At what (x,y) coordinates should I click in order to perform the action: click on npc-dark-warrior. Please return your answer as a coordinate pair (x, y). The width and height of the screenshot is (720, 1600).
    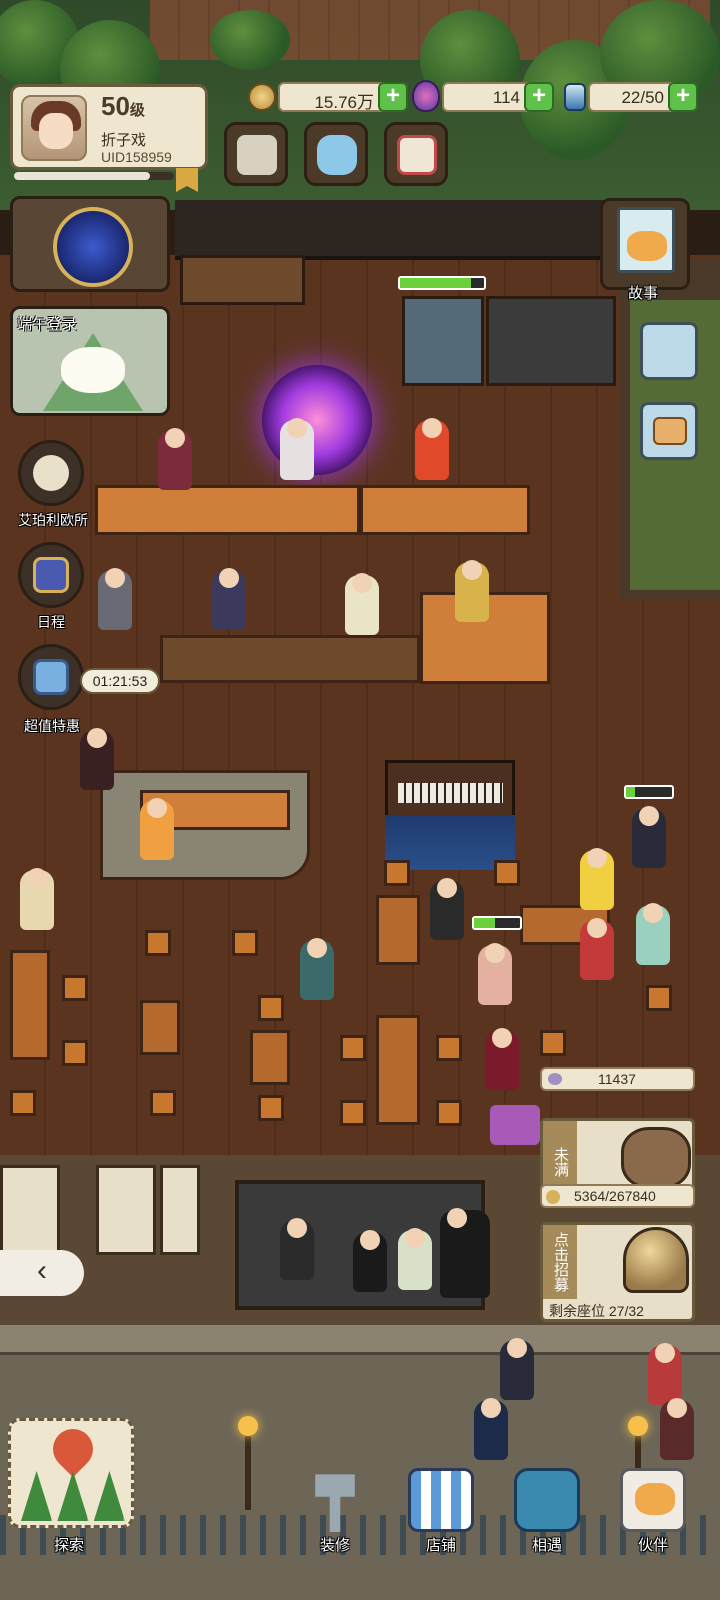
    Looking at the image, I should click on (229, 599).